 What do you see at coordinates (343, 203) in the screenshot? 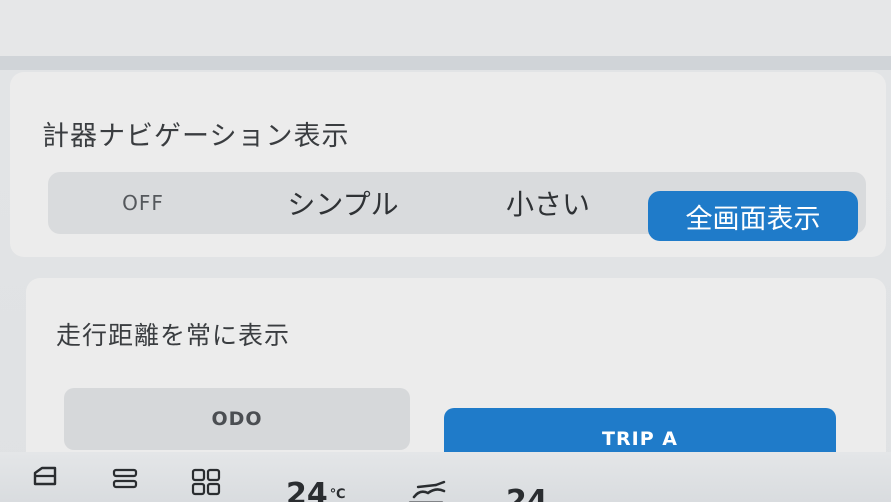
I see `nav-option-simple: シンプル` at bounding box center [343, 203].